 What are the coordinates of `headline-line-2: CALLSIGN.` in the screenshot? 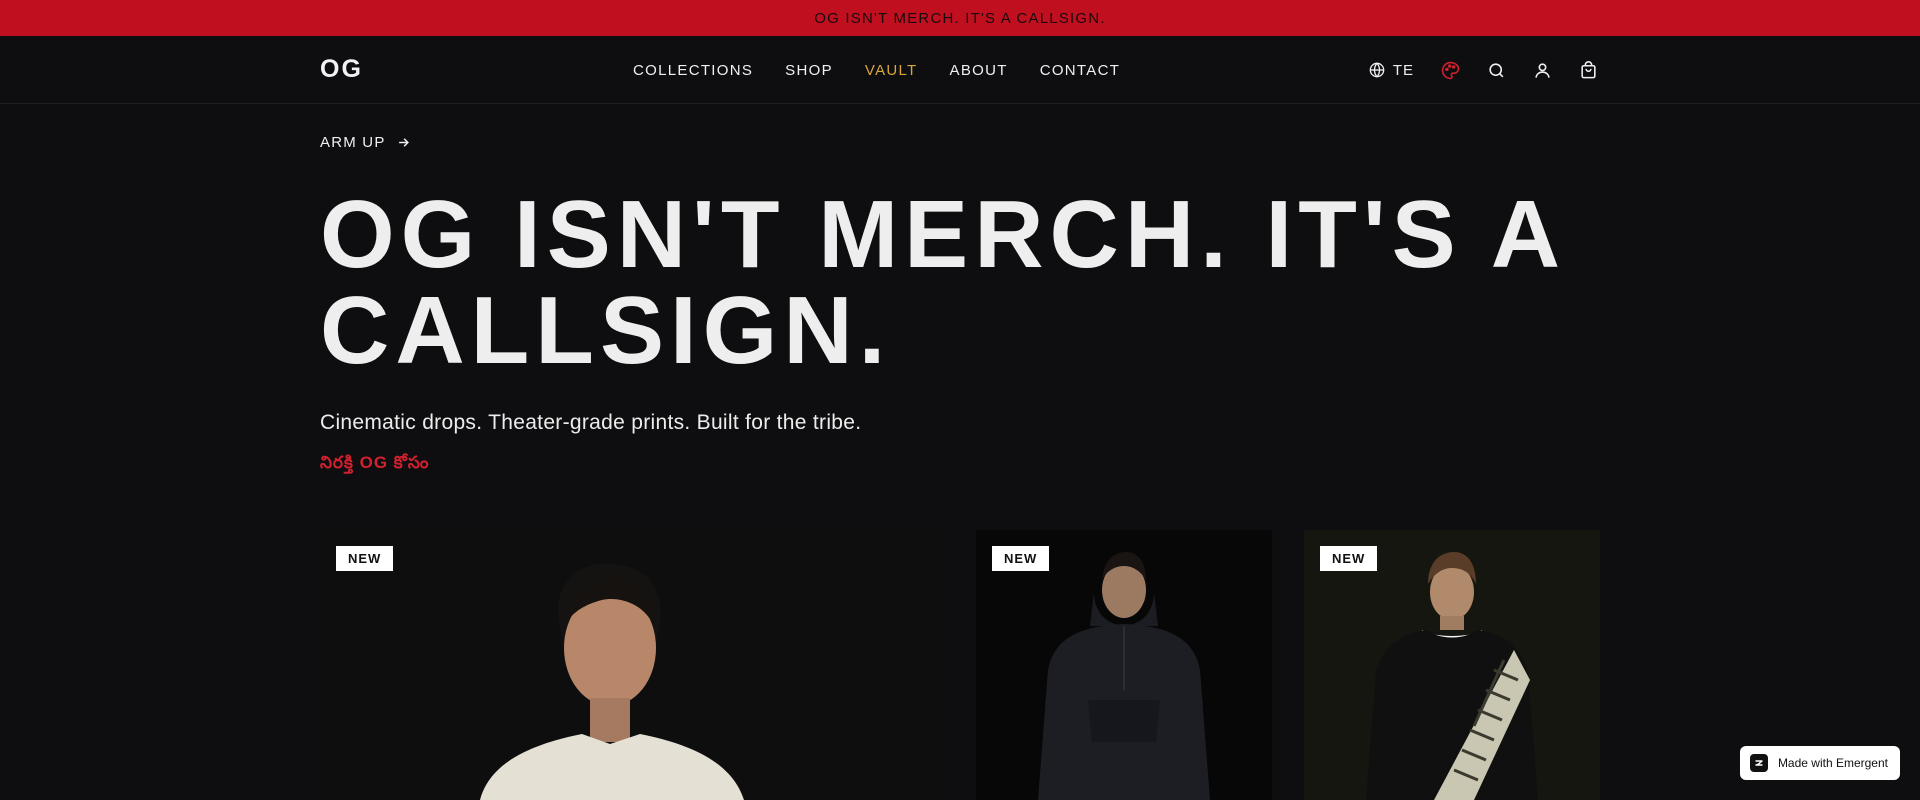 It's located at (606, 330).